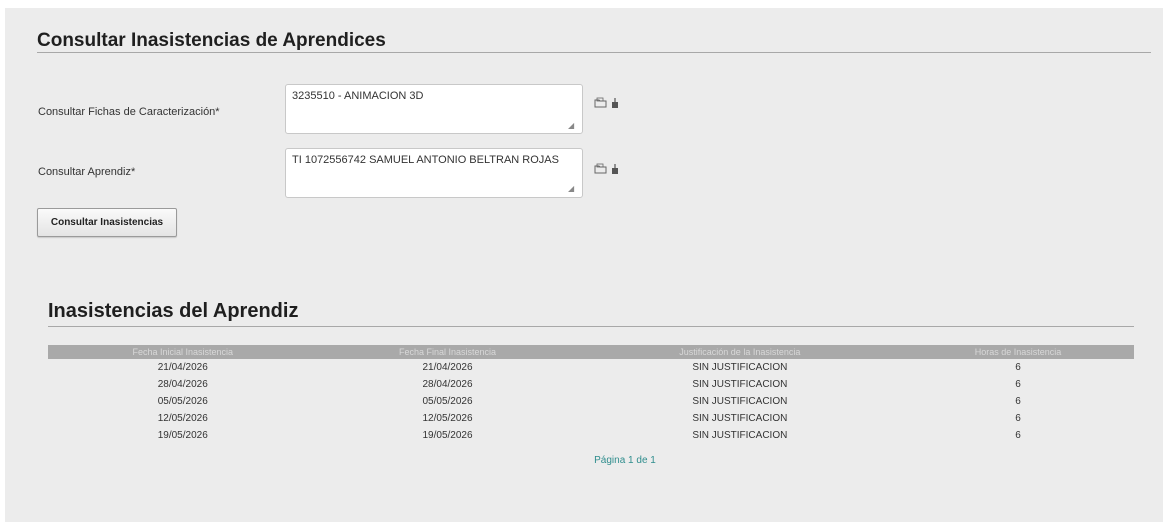  I want to click on title-divider, so click(594, 52).